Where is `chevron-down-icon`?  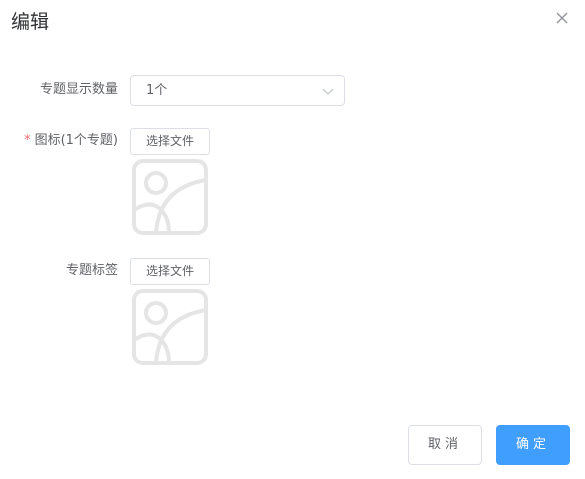 chevron-down-icon is located at coordinates (328, 91).